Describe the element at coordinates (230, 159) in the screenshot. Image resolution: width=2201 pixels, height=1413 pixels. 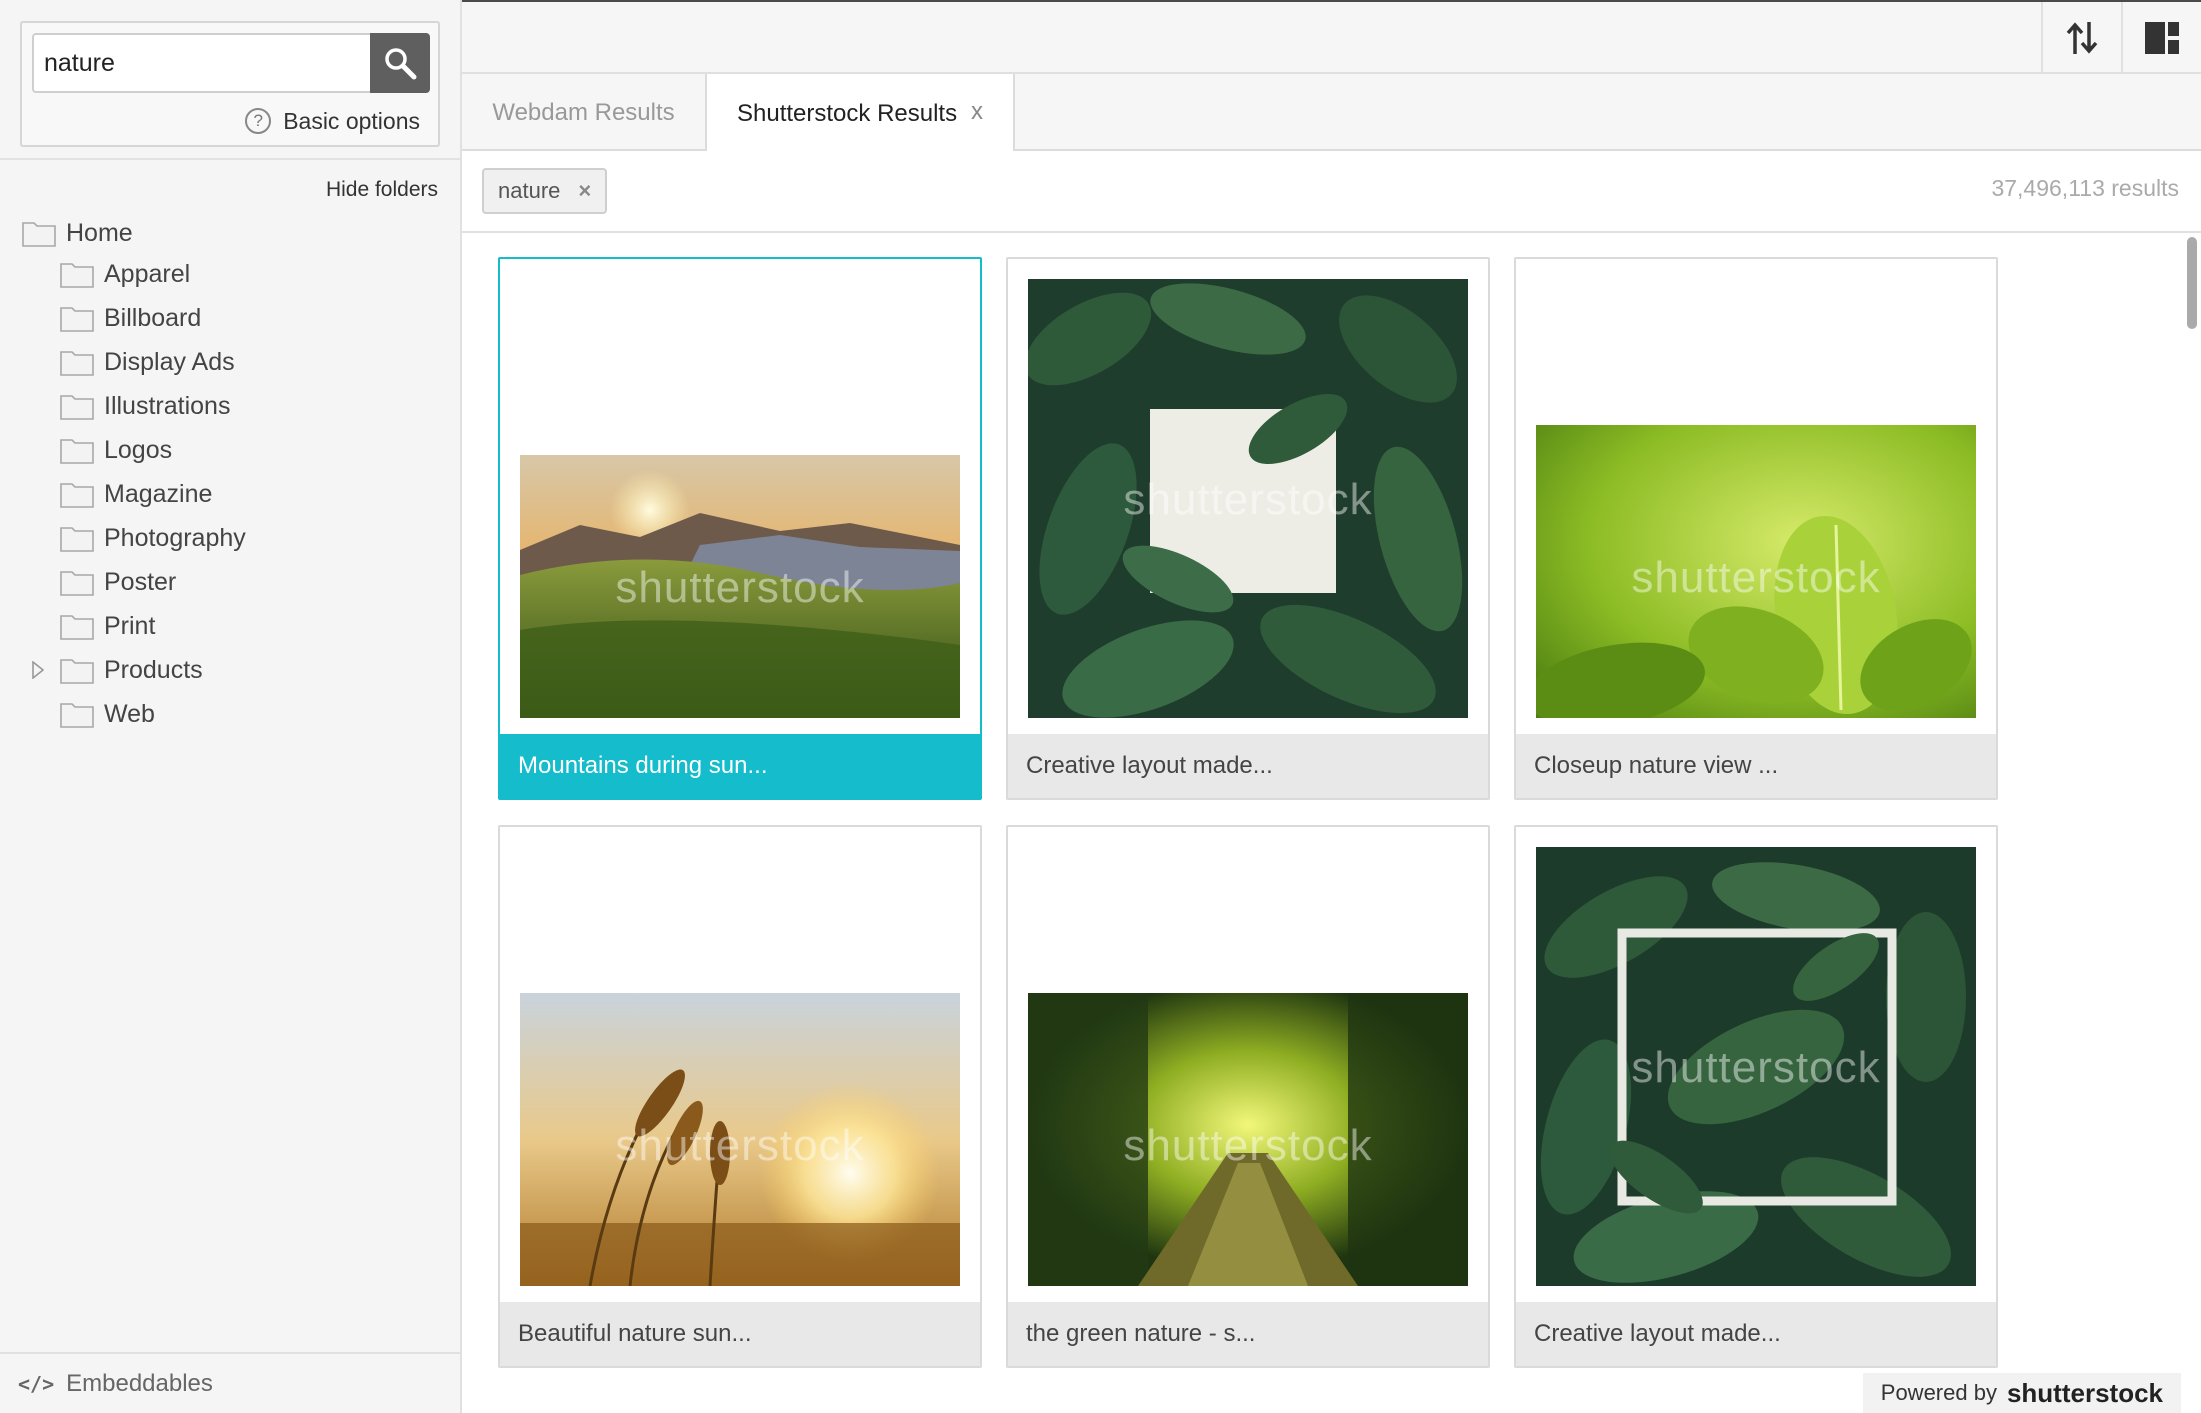
I see `sidebar-divider` at that location.